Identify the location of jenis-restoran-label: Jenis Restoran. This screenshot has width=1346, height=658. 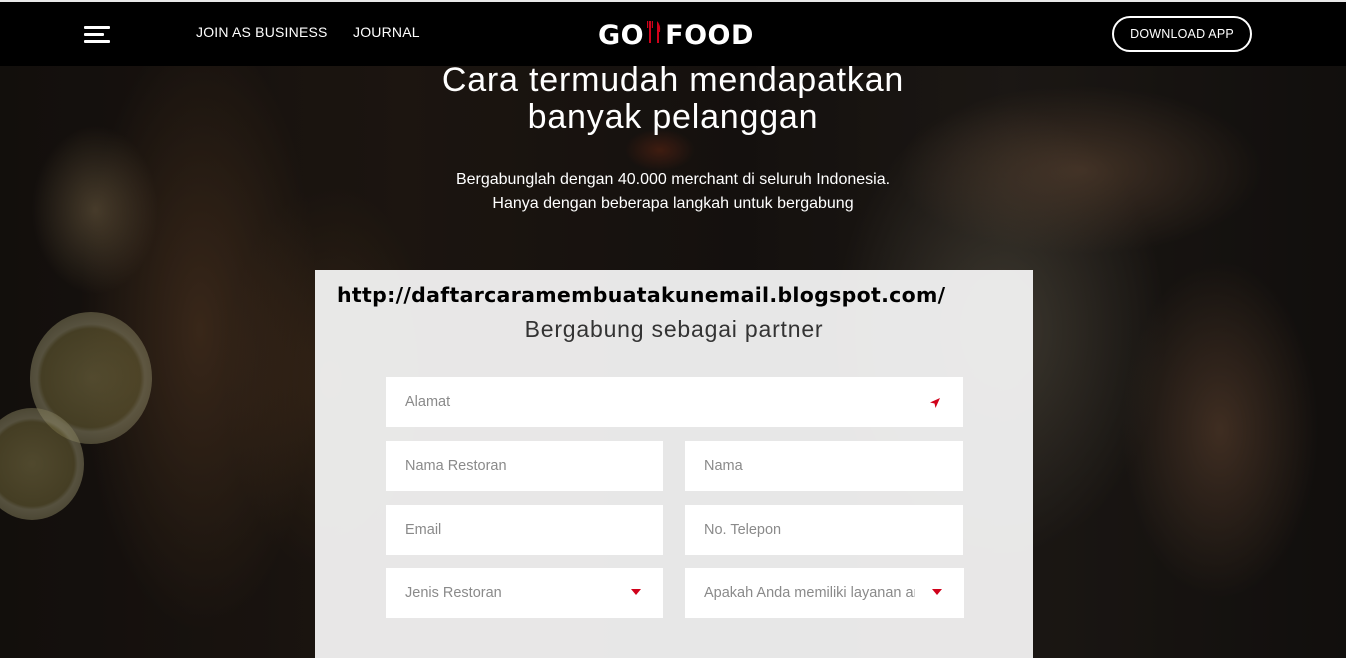
(453, 593).